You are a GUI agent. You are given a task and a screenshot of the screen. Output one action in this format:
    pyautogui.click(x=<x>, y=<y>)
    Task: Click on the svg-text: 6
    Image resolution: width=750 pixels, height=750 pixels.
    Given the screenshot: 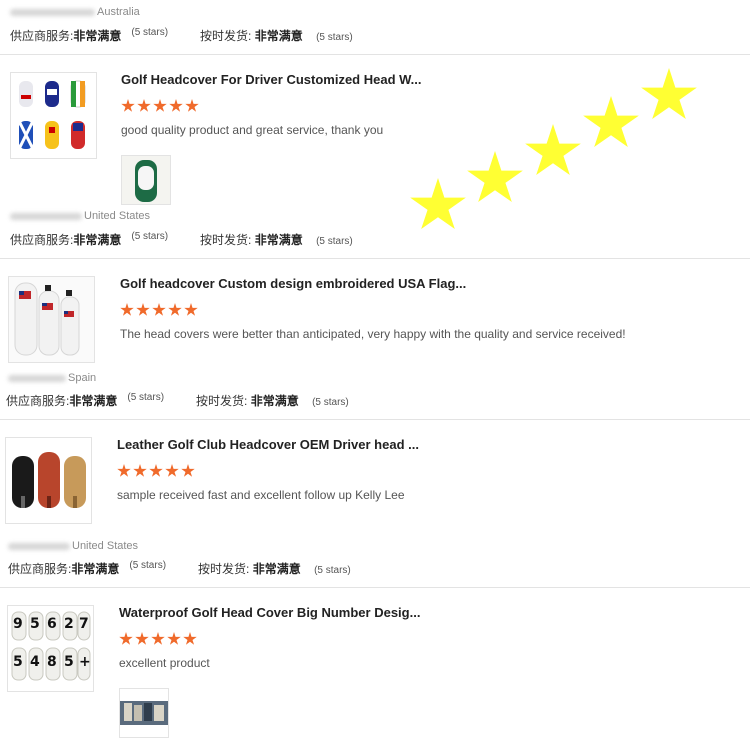 What is the action you would take?
    pyautogui.click(x=52, y=624)
    